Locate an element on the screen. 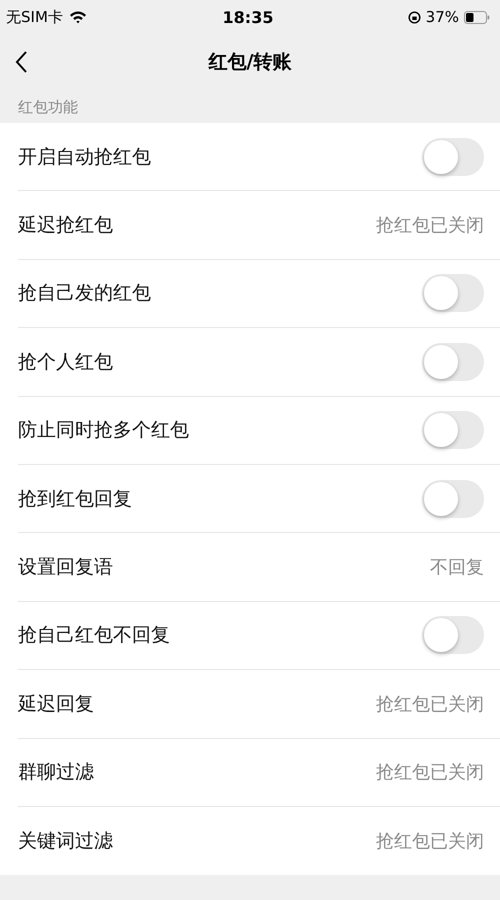 This screenshot has height=900, width=500. back-icon is located at coordinates (21, 62).